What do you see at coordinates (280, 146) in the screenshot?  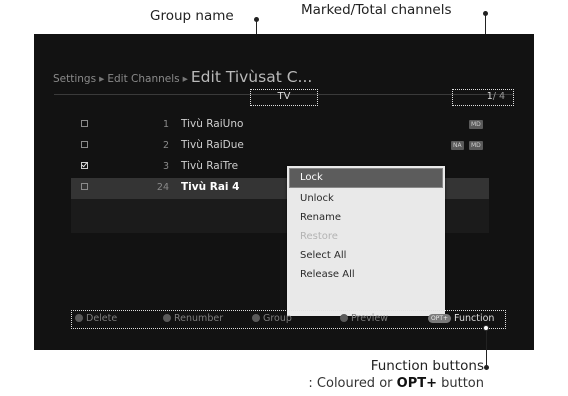 I see `channel-row: 2 Tivù RaiDue NA MD` at bounding box center [280, 146].